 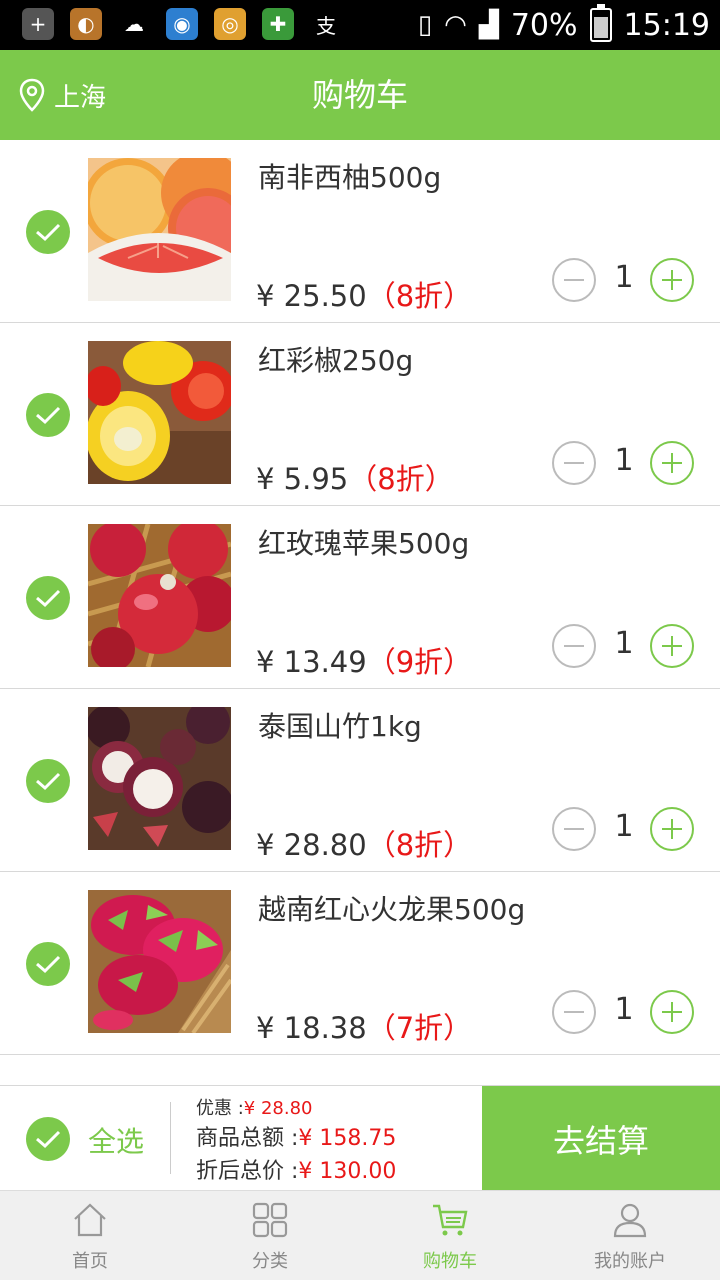 I want to click on cart-item: 红玫瑰苹果500g ¥ 13.49（9折） 1, so click(x=360, y=597).